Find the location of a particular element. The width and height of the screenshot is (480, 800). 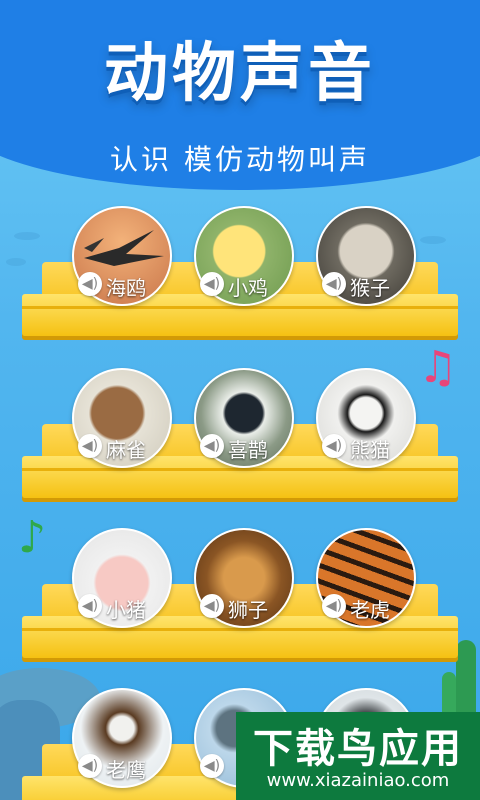

animal-card: ◀) 老鹰 is located at coordinates (122, 738).